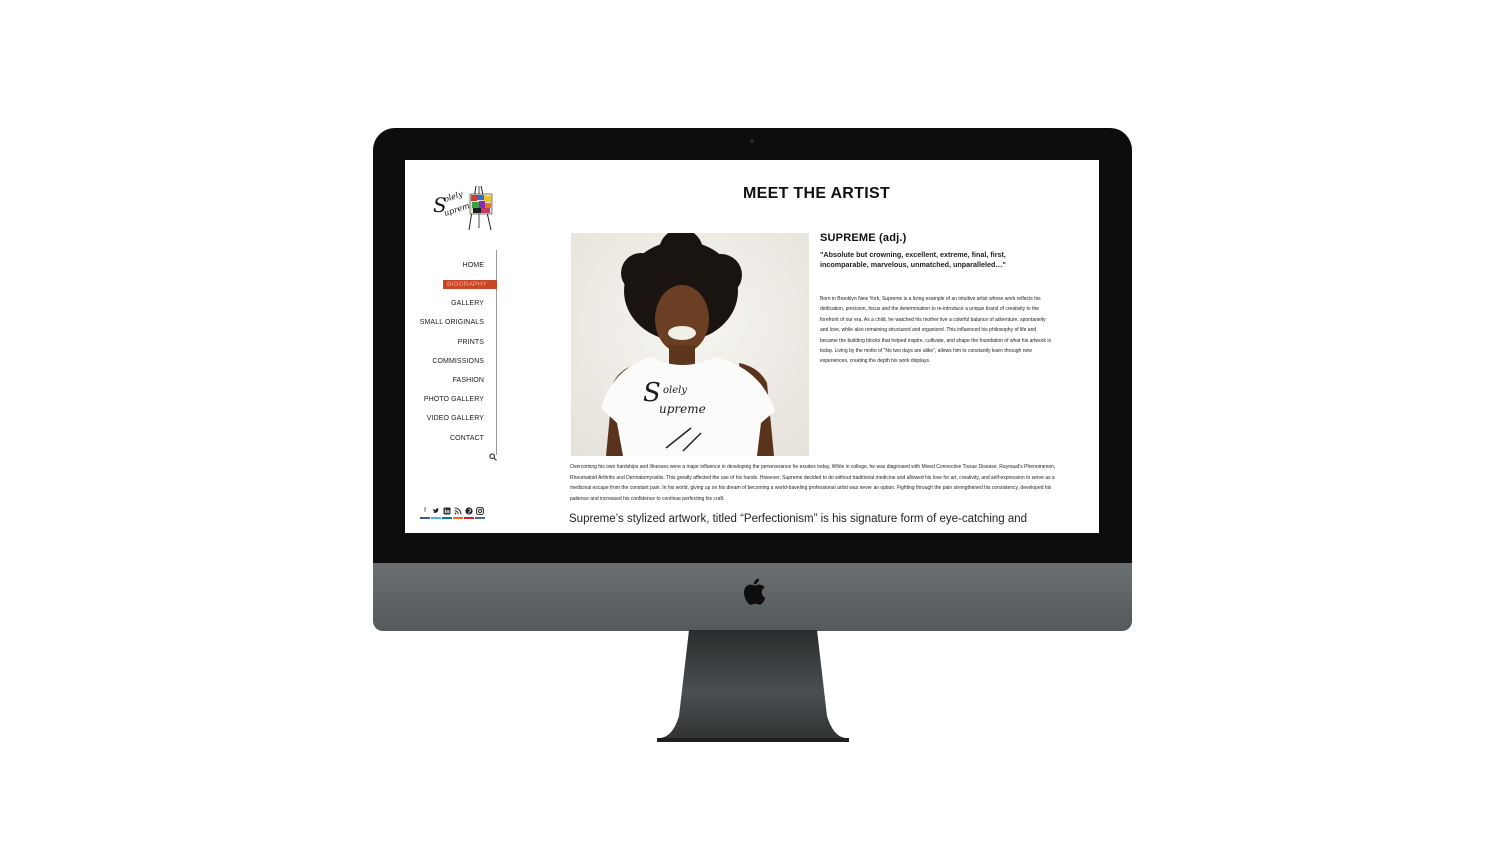 The height and width of the screenshot is (844, 1500). Describe the element at coordinates (451, 380) in the screenshot. I see `sidebar-item-fashion: FASHION` at that location.